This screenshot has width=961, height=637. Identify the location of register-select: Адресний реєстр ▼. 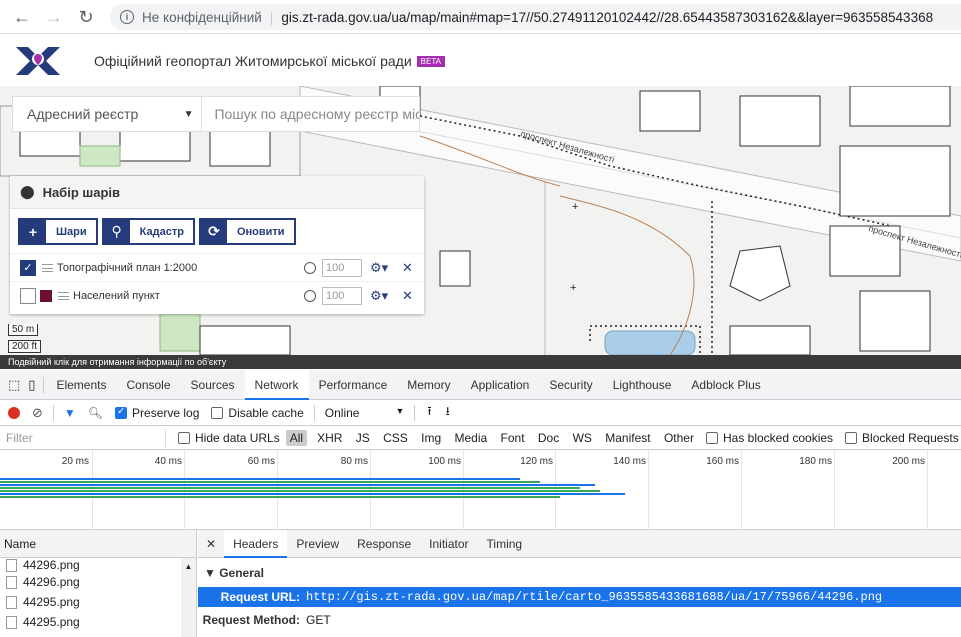
(108, 114).